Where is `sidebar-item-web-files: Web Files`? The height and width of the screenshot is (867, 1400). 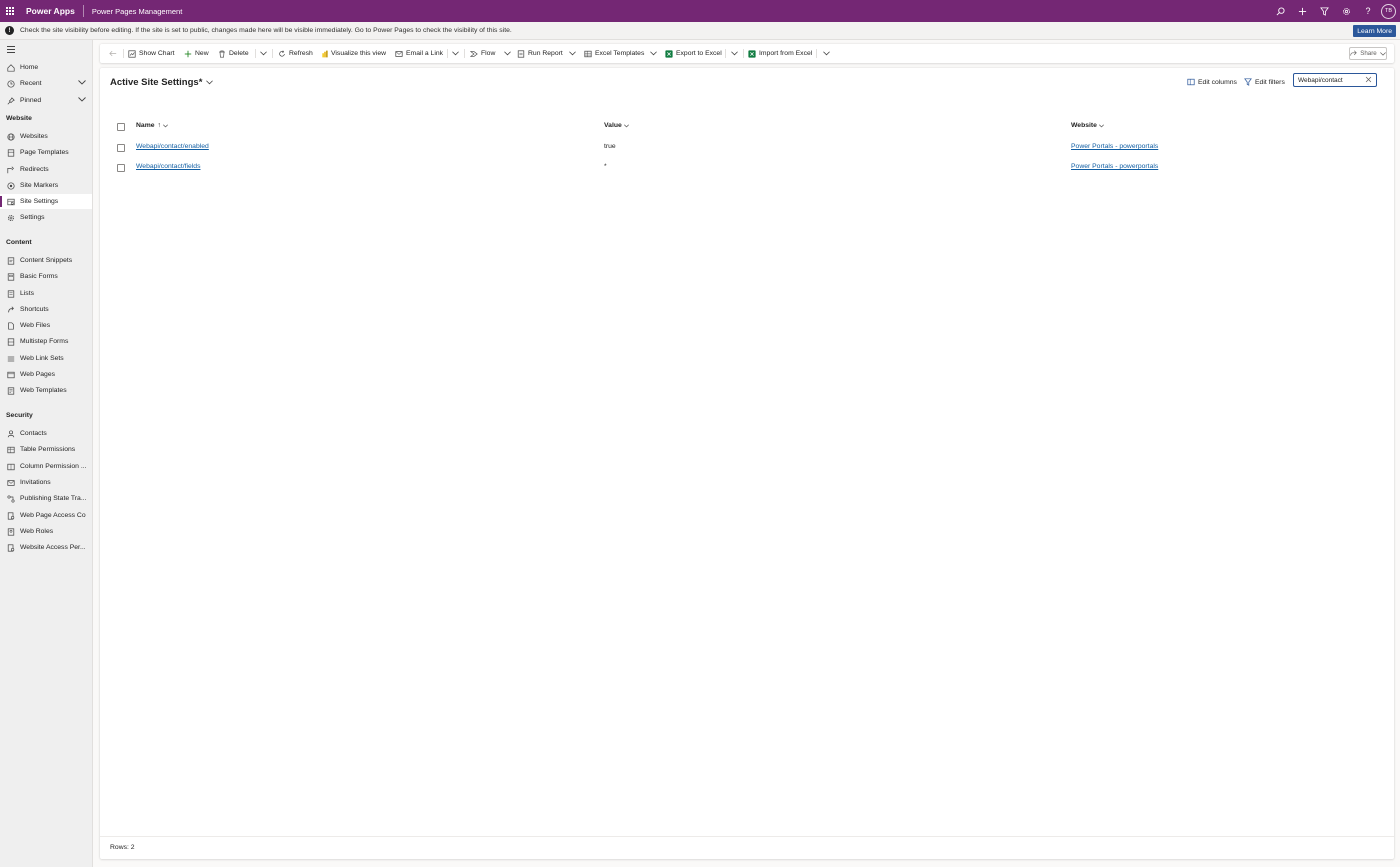
sidebar-item-web-files: Web Files is located at coordinates (46, 325).